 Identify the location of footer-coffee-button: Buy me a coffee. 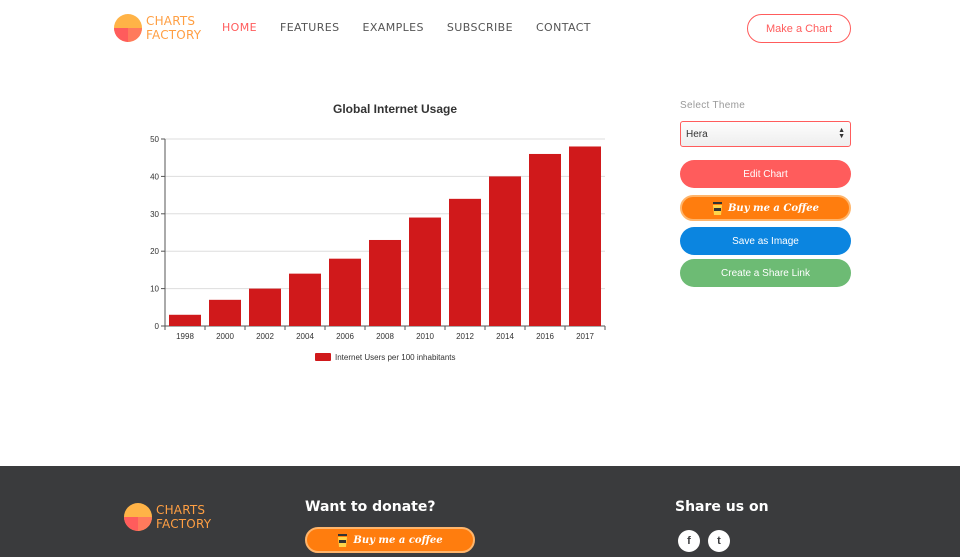
(390, 540).